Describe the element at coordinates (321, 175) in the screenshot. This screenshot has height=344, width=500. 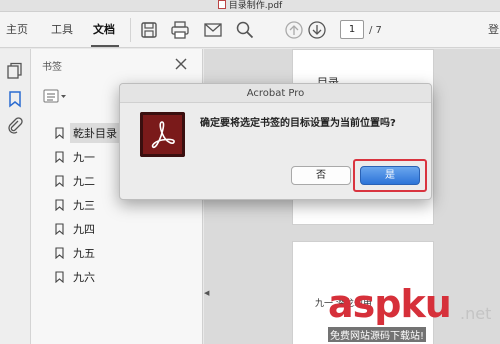
I see `no-button: 否` at that location.